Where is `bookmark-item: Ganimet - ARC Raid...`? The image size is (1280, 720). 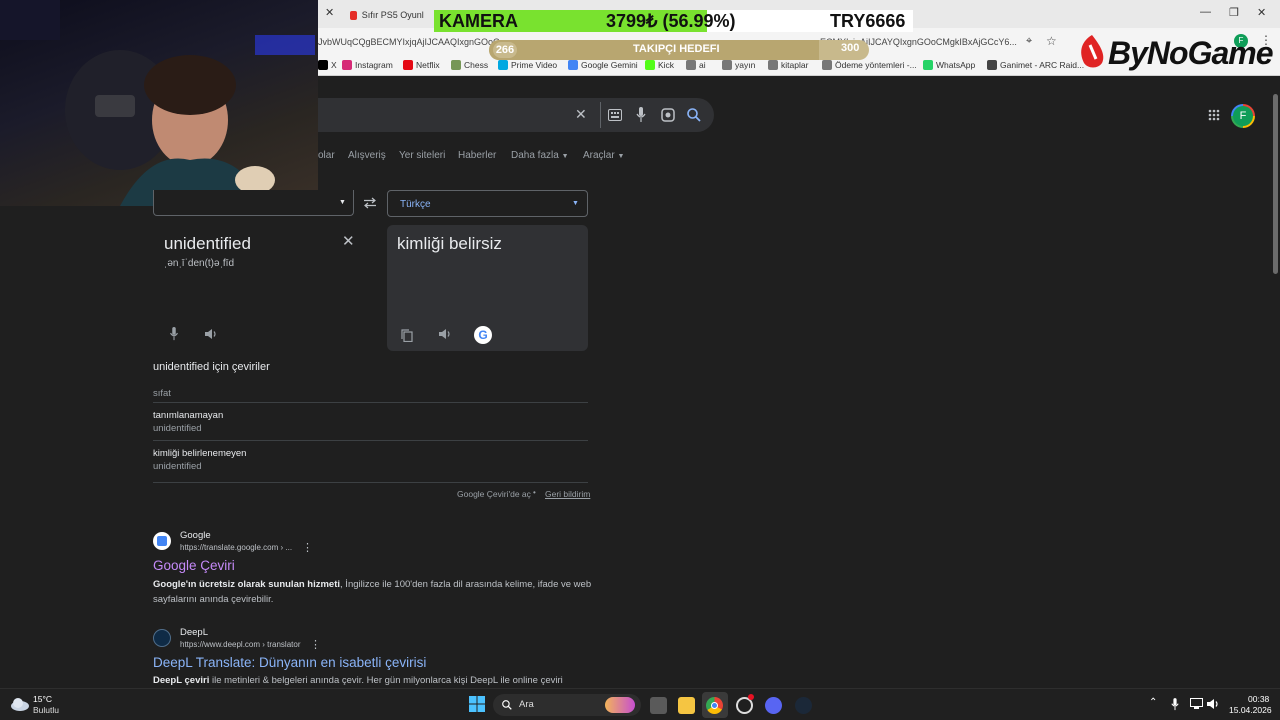
bookmark-item: Ganimet - ARC Raid... is located at coordinates (1035, 65).